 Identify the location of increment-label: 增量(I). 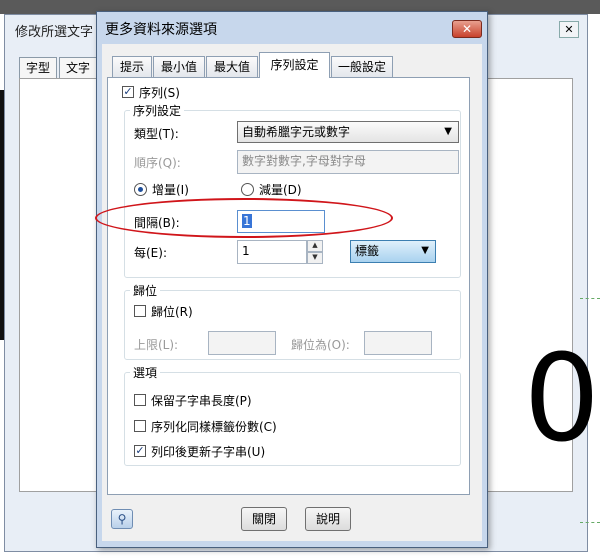
(170, 190).